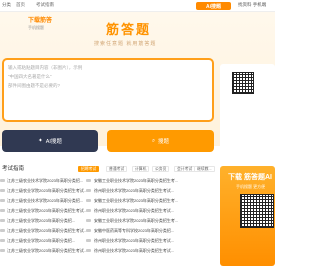 This screenshot has height=266, width=320. What do you see at coordinates (213, 6) in the screenshot?
I see `ai-search-logo: Ai搜题` at bounding box center [213, 6].